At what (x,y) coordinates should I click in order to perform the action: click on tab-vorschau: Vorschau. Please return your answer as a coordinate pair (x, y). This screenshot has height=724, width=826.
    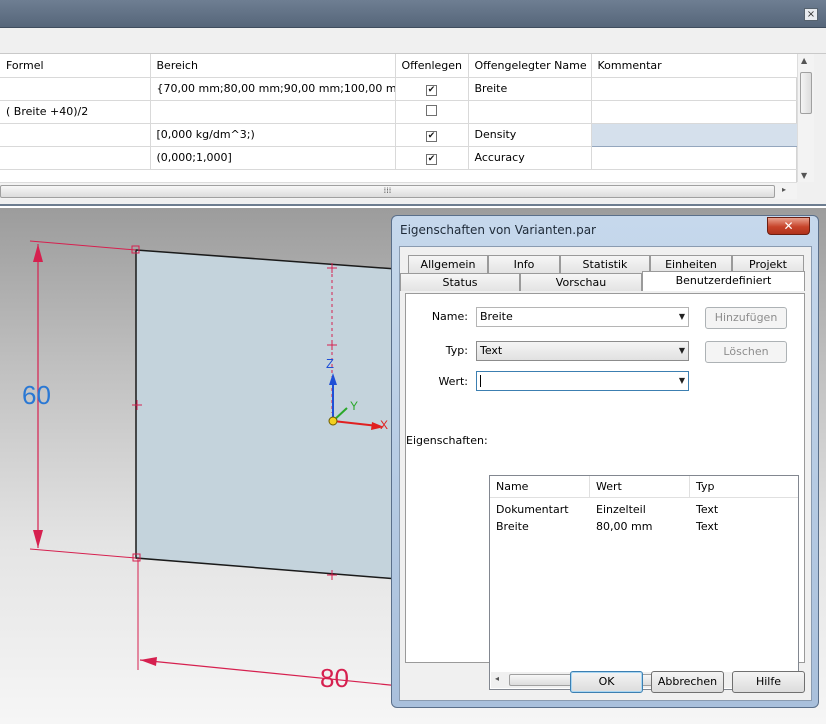
    Looking at the image, I should click on (581, 282).